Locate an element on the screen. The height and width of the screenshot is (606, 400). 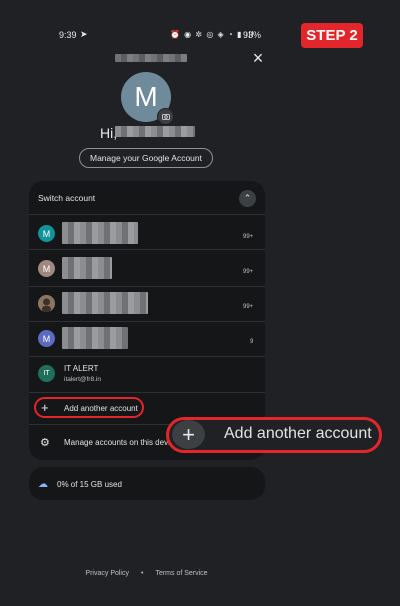
callout-label: Add another account is located at coordinates (298, 433).